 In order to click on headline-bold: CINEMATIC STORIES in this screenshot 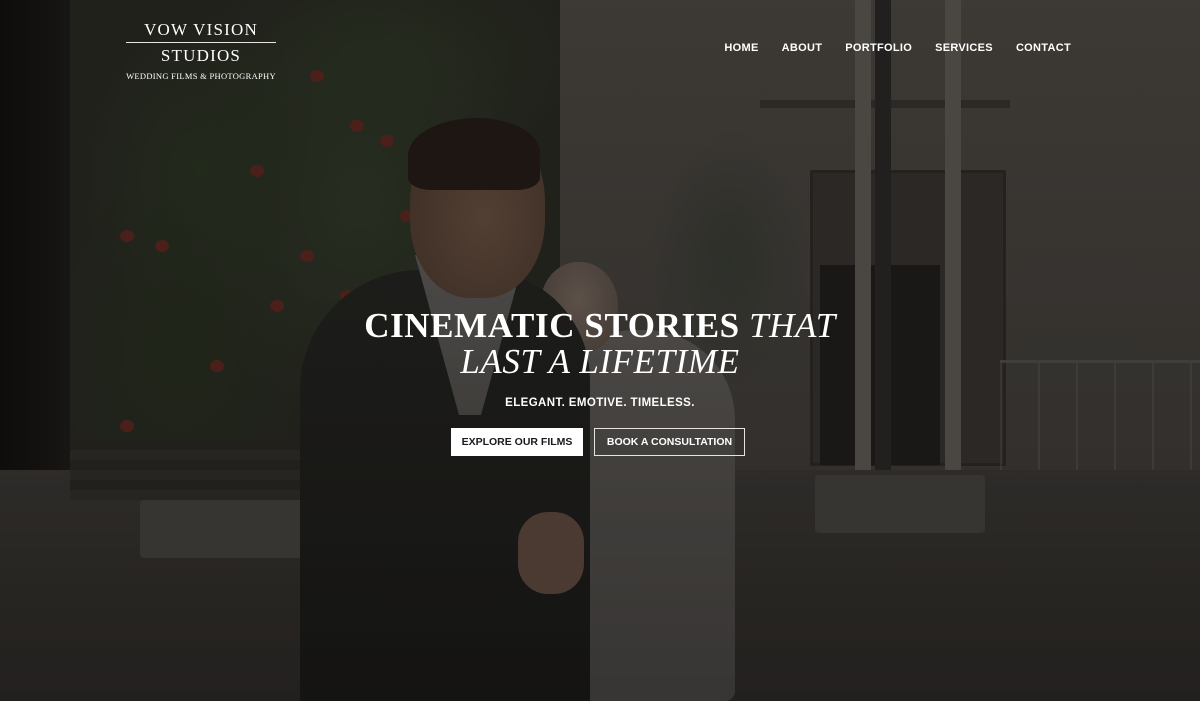, I will do `click(552, 325)`.